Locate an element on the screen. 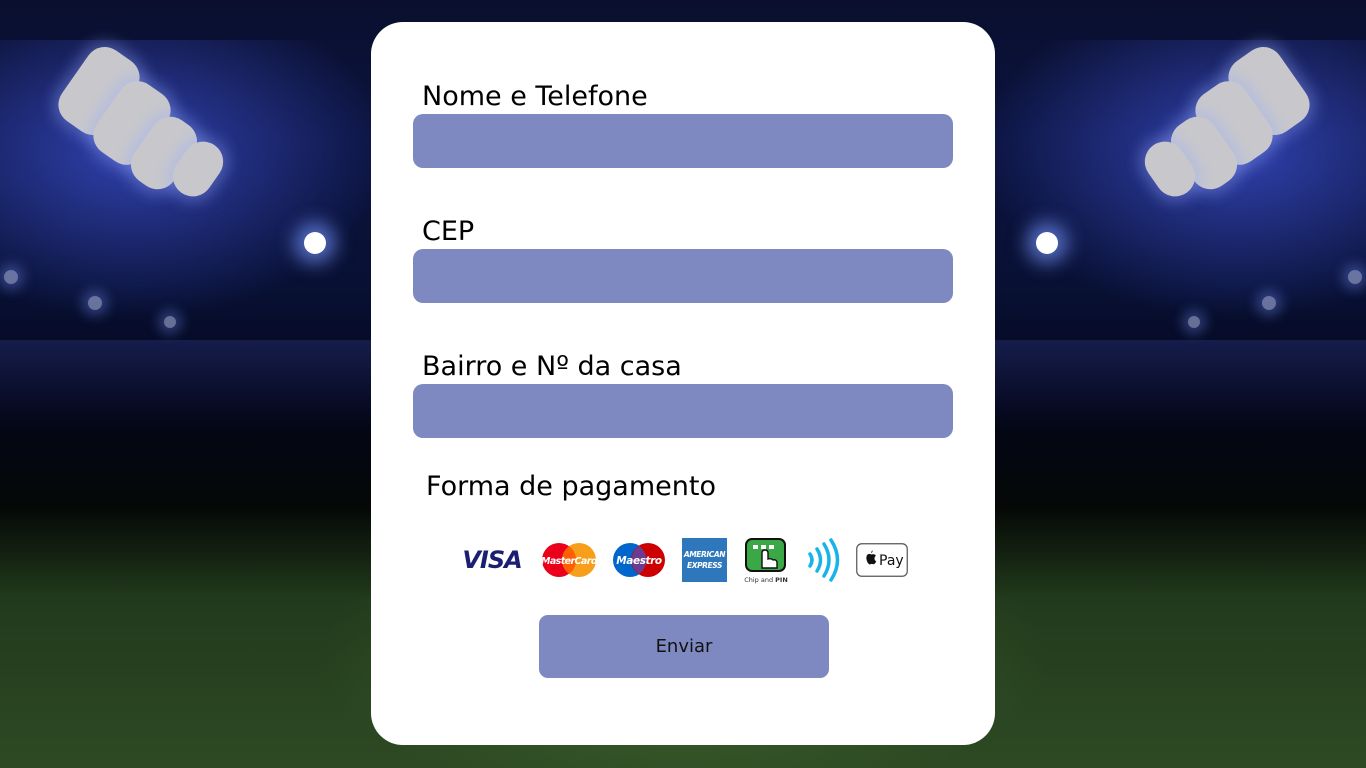  payment-methods-row: VISA MasterCard Maestro AMERICAN EXPRESS is located at coordinates (684, 561).